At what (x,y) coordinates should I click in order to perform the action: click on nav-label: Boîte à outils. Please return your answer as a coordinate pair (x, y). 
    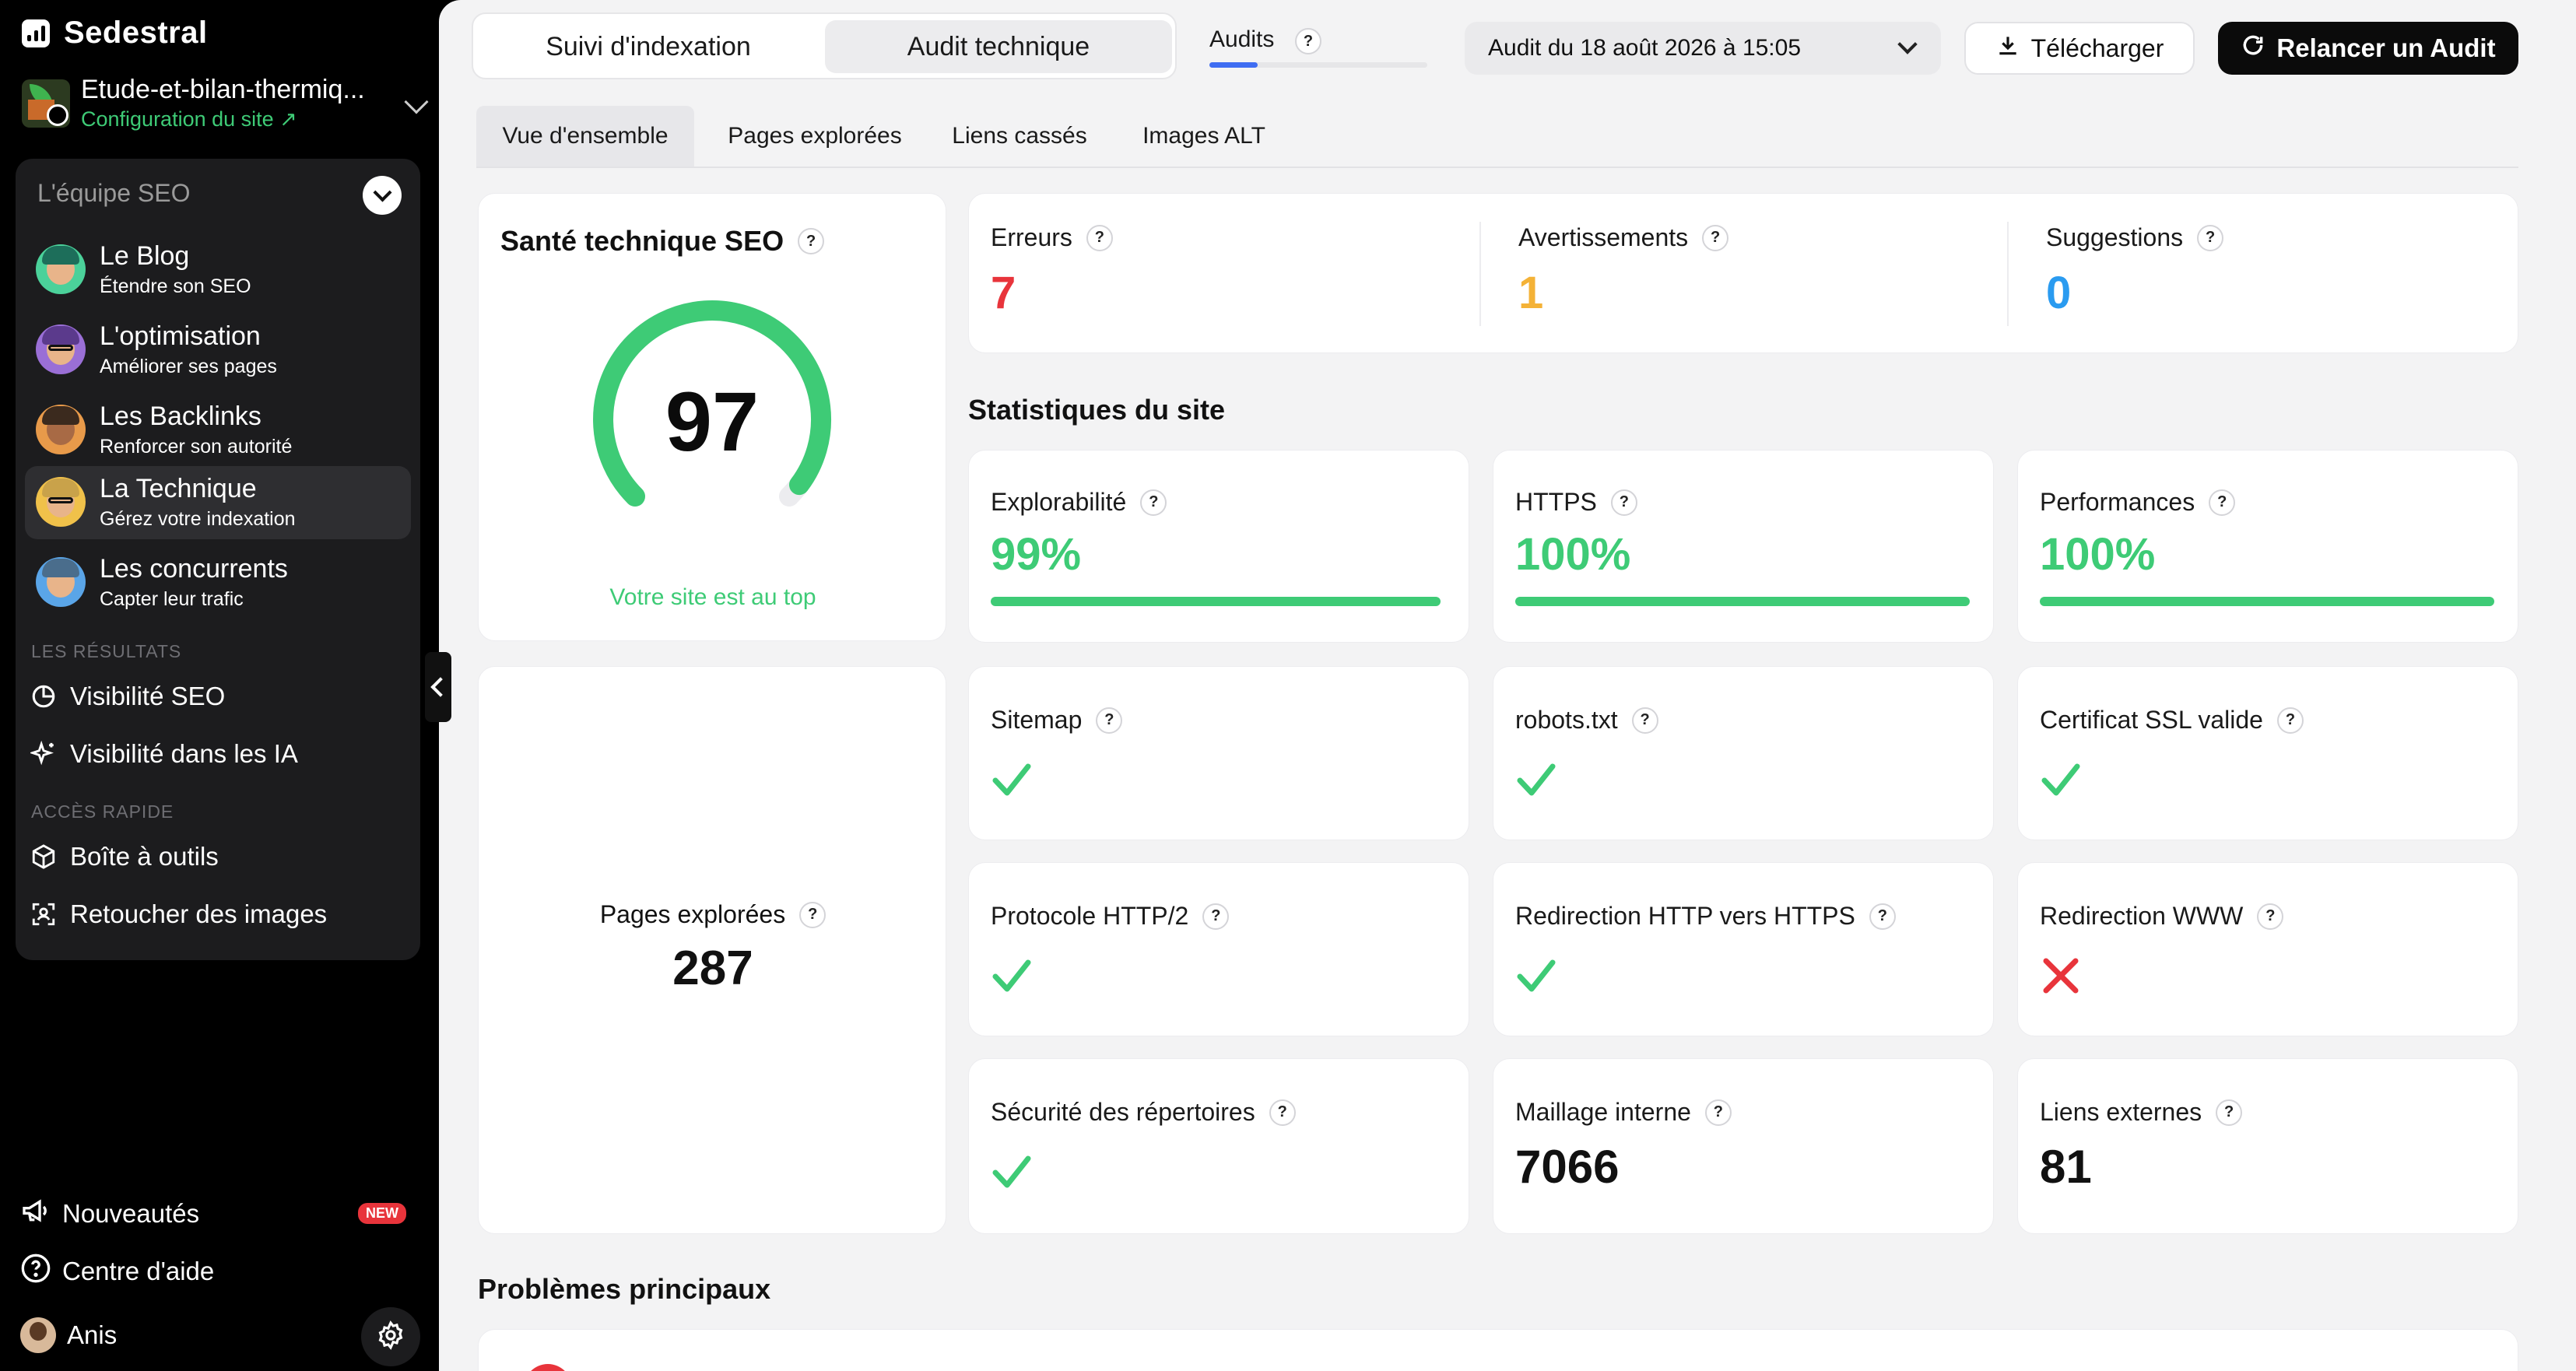
    Looking at the image, I should click on (145, 857).